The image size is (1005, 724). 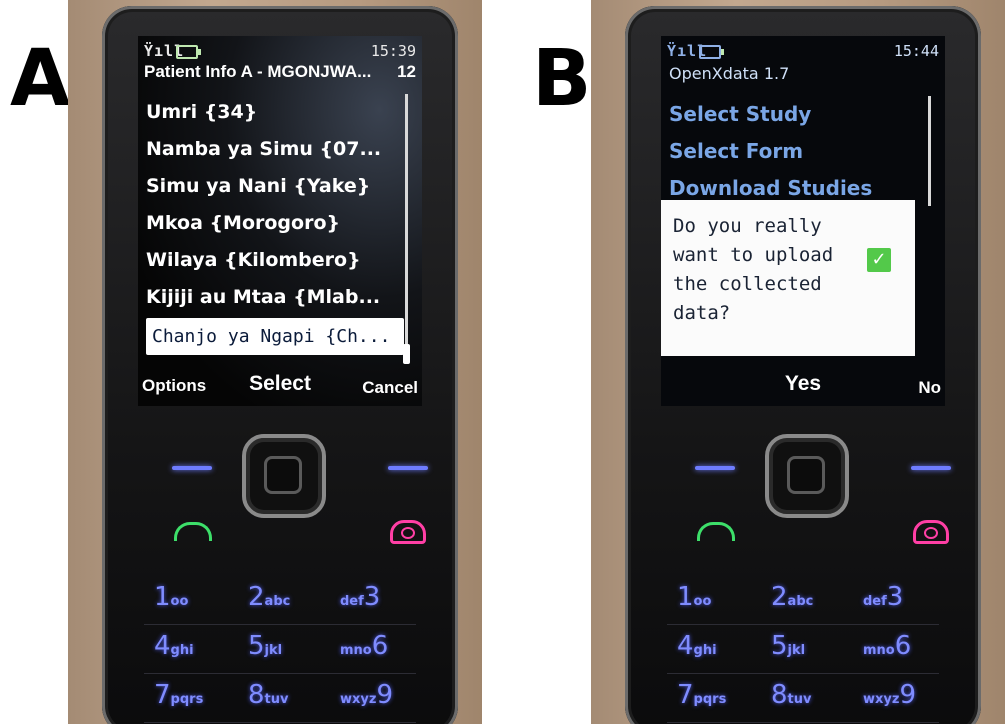 I want to click on no-softkey: No, so click(x=929, y=388).